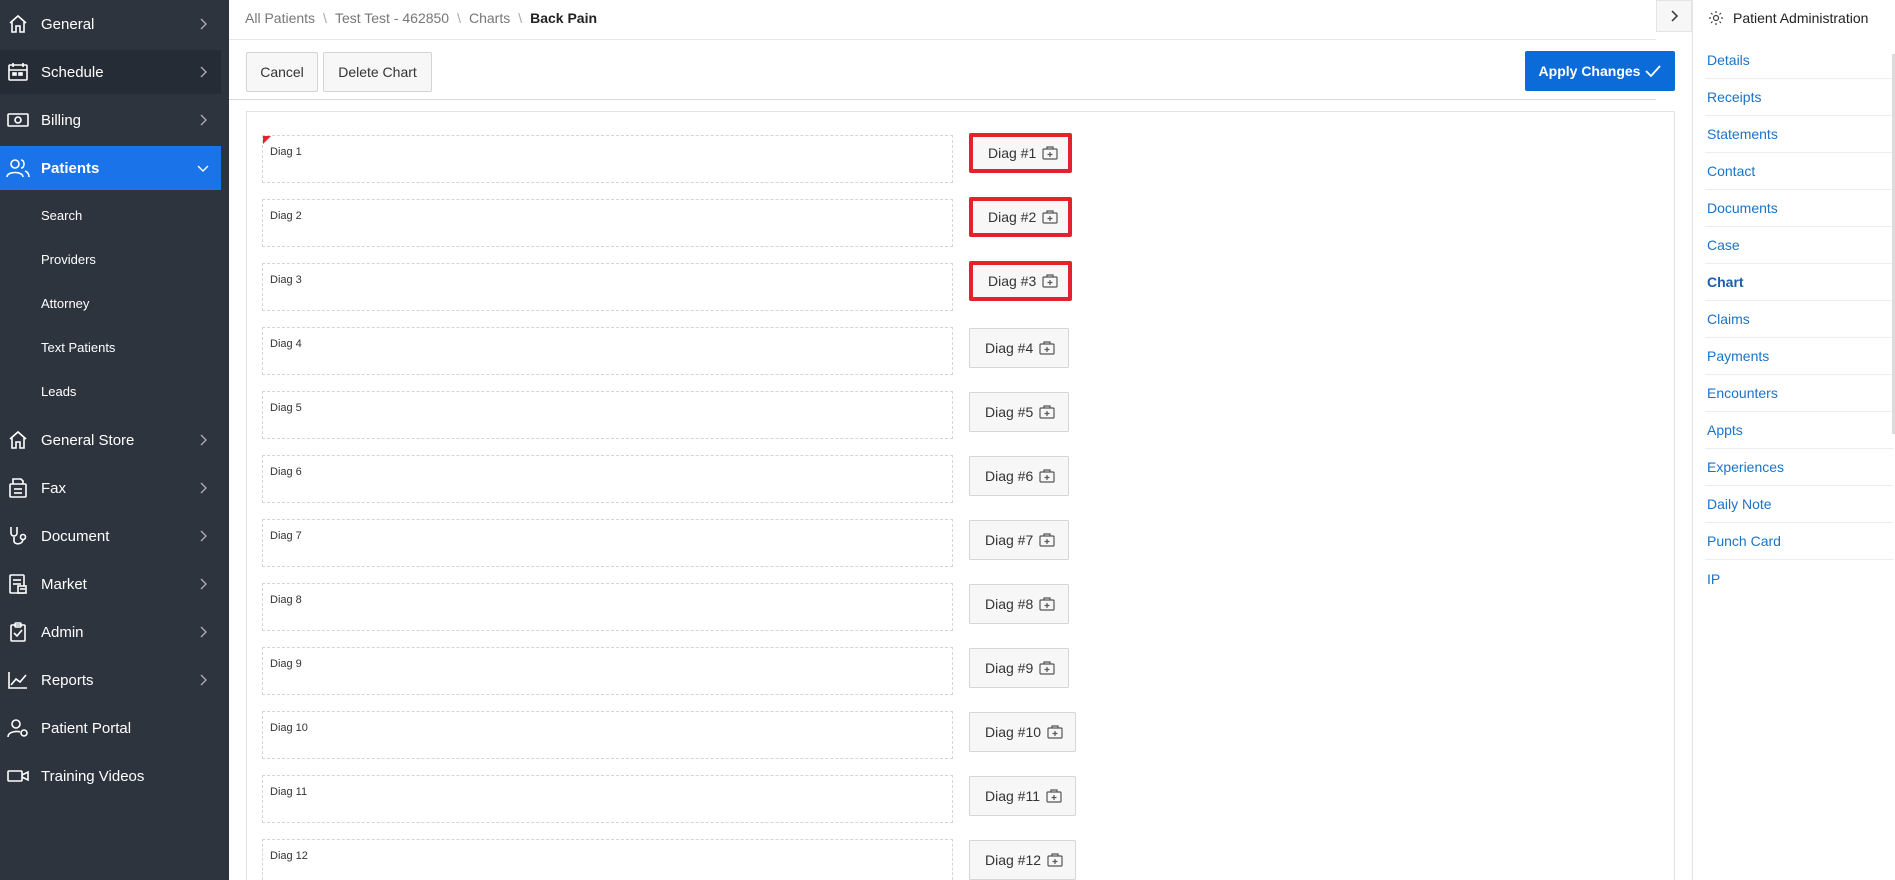 The width and height of the screenshot is (1895, 880). Describe the element at coordinates (1012, 217) in the screenshot. I see `diag-button-label: Diag #2` at that location.